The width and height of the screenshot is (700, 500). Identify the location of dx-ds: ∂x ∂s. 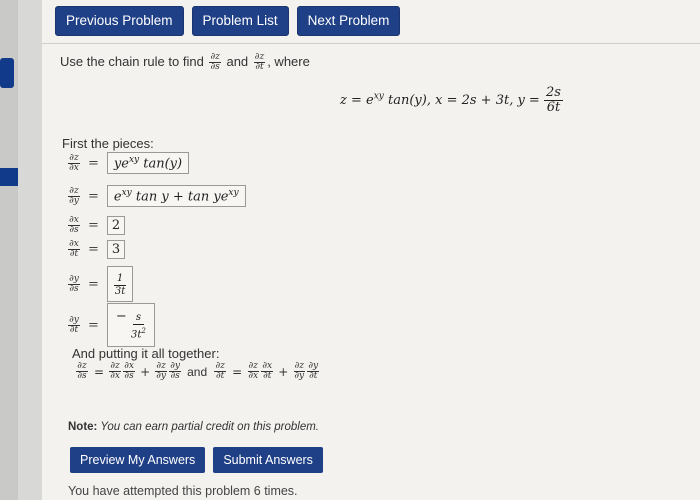
(129, 371).